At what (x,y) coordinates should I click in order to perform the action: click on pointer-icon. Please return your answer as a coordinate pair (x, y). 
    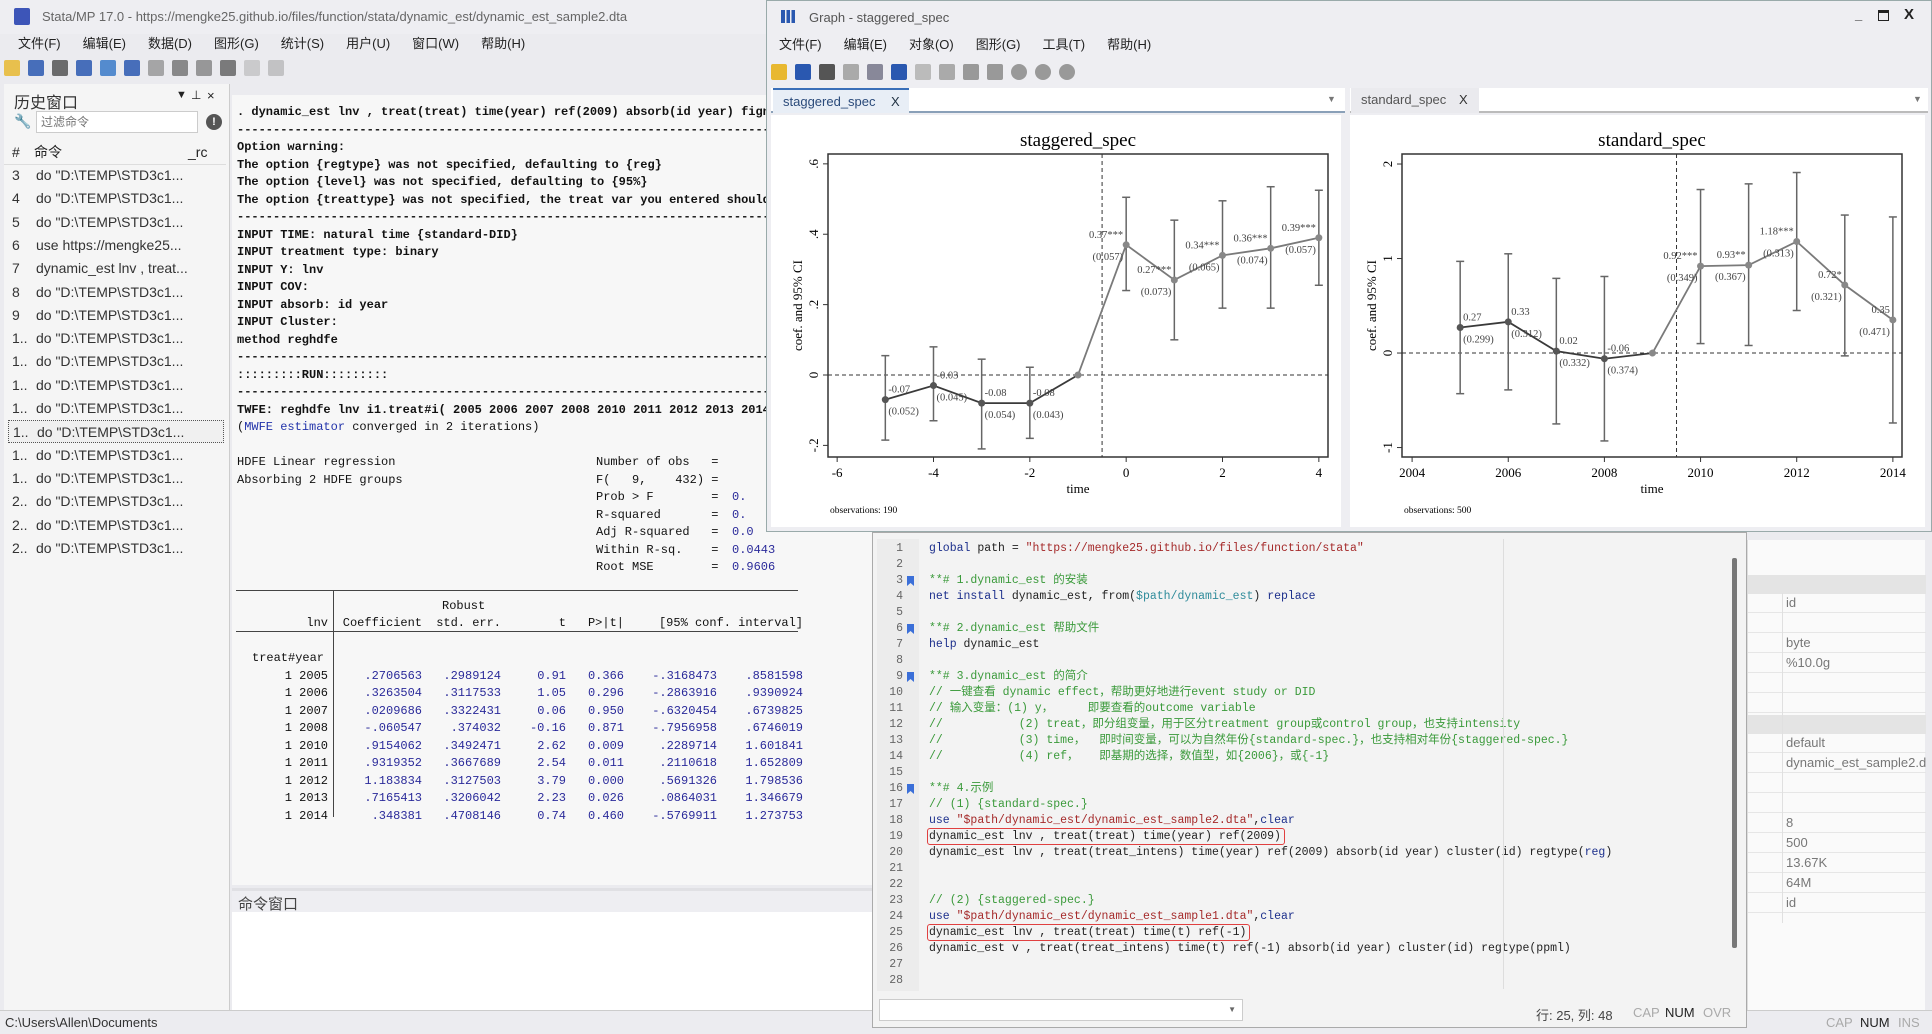
    Looking at the image, I should click on (947, 71).